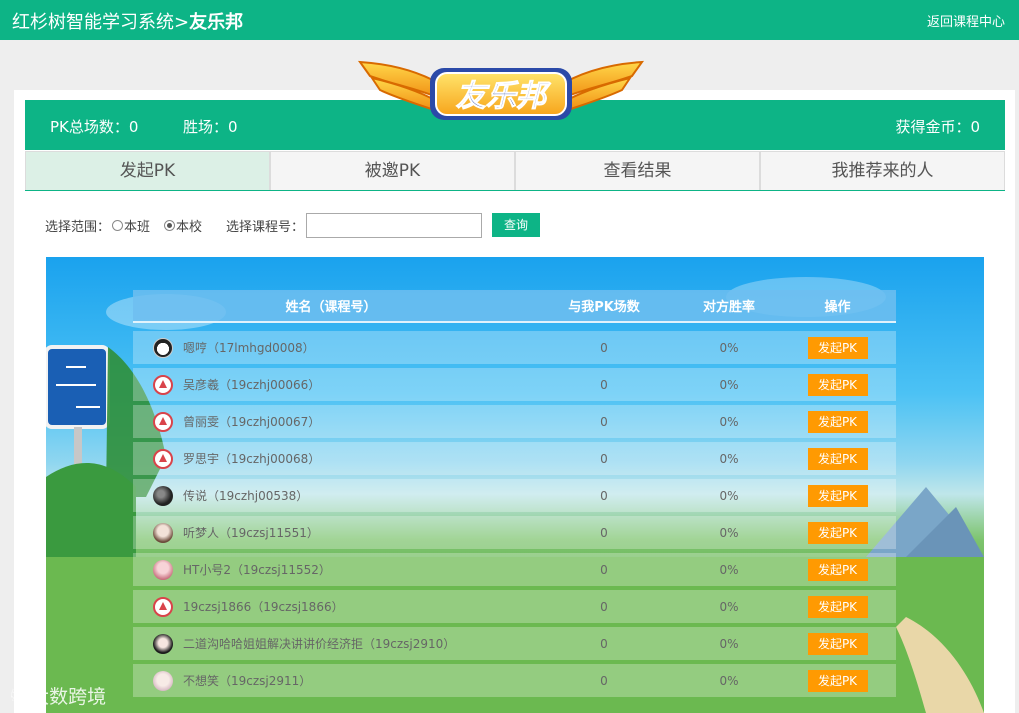 The image size is (1019, 713). What do you see at coordinates (514, 495) in the screenshot?
I see `table-row: 传说（19czhj00538） 0 0% 发起PK` at bounding box center [514, 495].